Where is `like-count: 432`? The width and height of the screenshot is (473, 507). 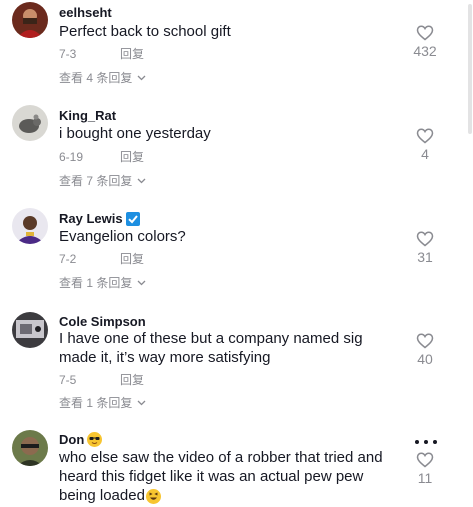
like-count: 432 is located at coordinates (425, 51).